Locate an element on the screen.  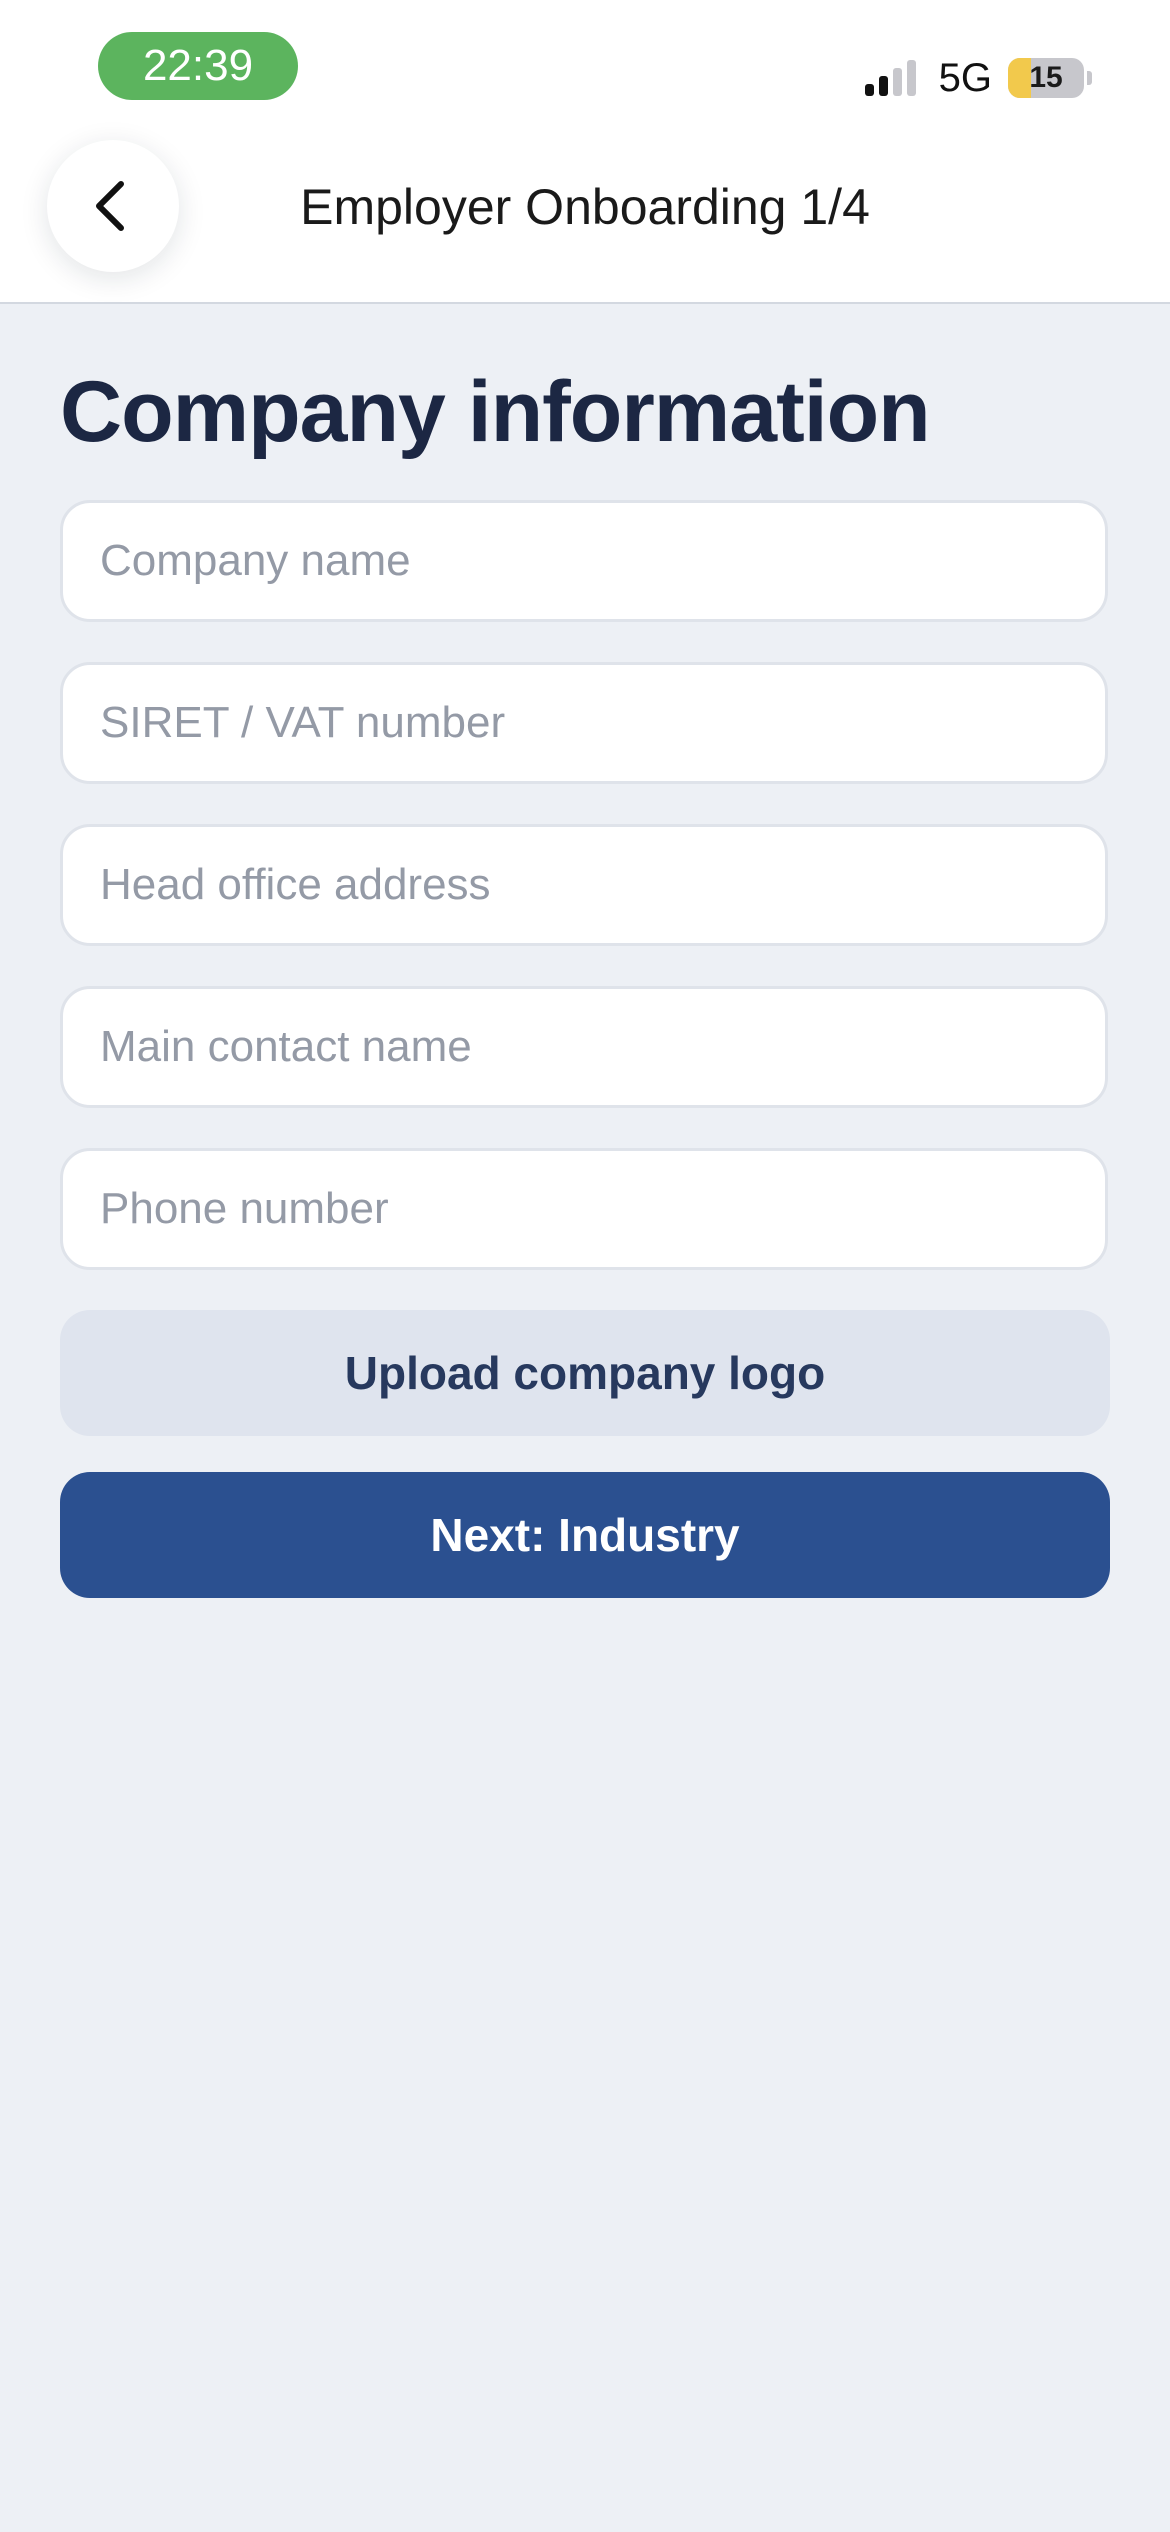
back-button is located at coordinates (113, 206).